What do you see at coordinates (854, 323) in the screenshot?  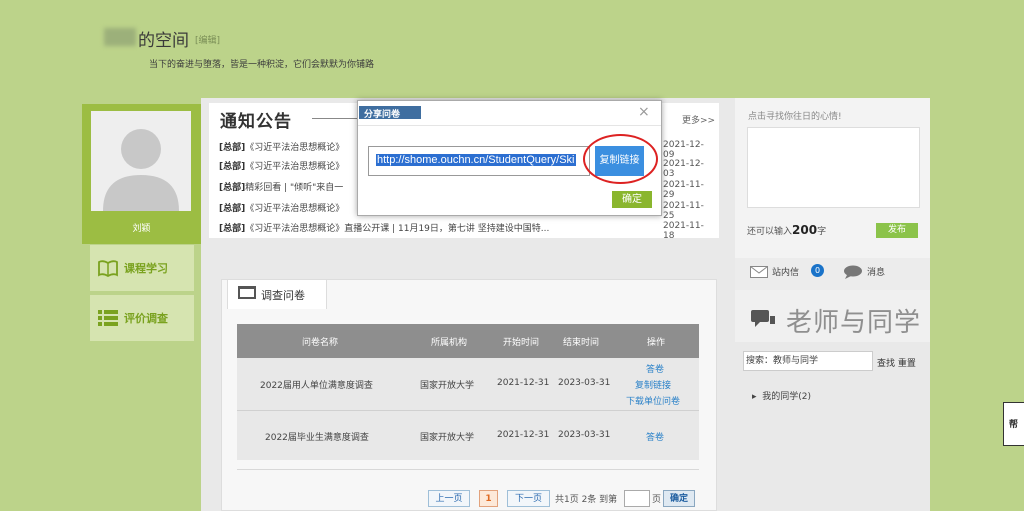 I see `teachers-title: 老师与同学` at bounding box center [854, 323].